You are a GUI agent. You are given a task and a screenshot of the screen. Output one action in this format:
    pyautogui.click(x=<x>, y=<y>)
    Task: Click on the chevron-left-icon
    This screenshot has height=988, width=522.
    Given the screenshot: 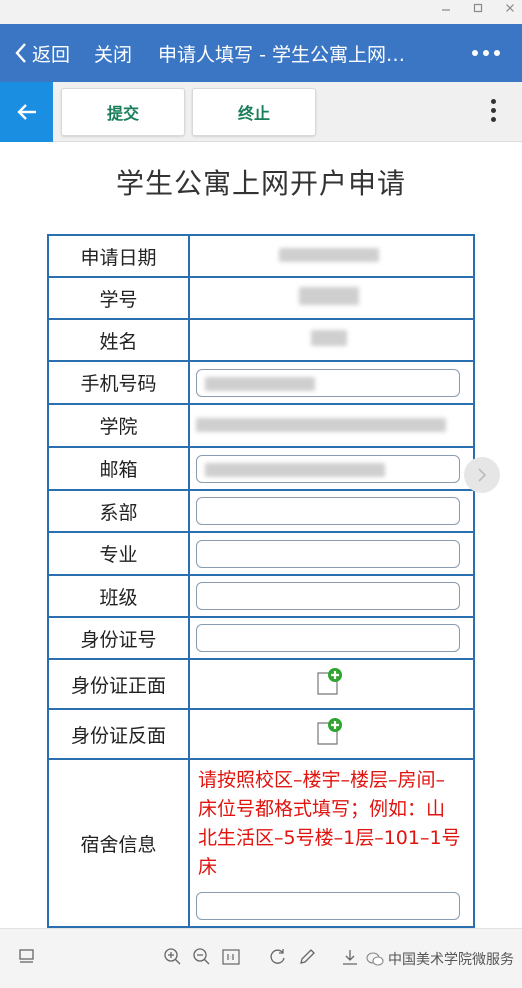 What is the action you would take?
    pyautogui.click(x=20, y=53)
    